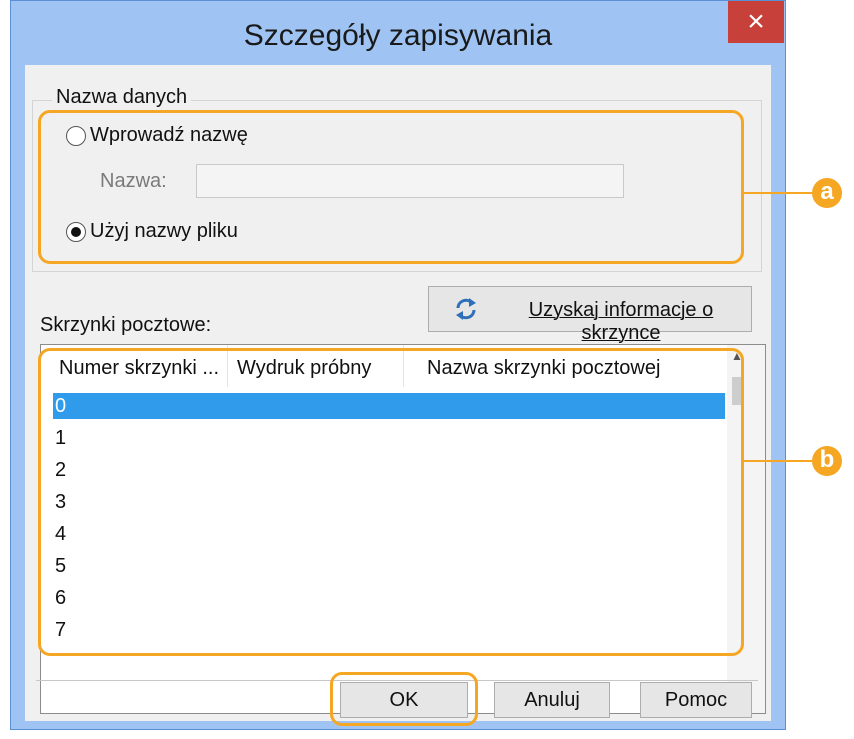 This screenshot has width=854, height=739. What do you see at coordinates (779, 193) in the screenshot?
I see `callout-line-a` at bounding box center [779, 193].